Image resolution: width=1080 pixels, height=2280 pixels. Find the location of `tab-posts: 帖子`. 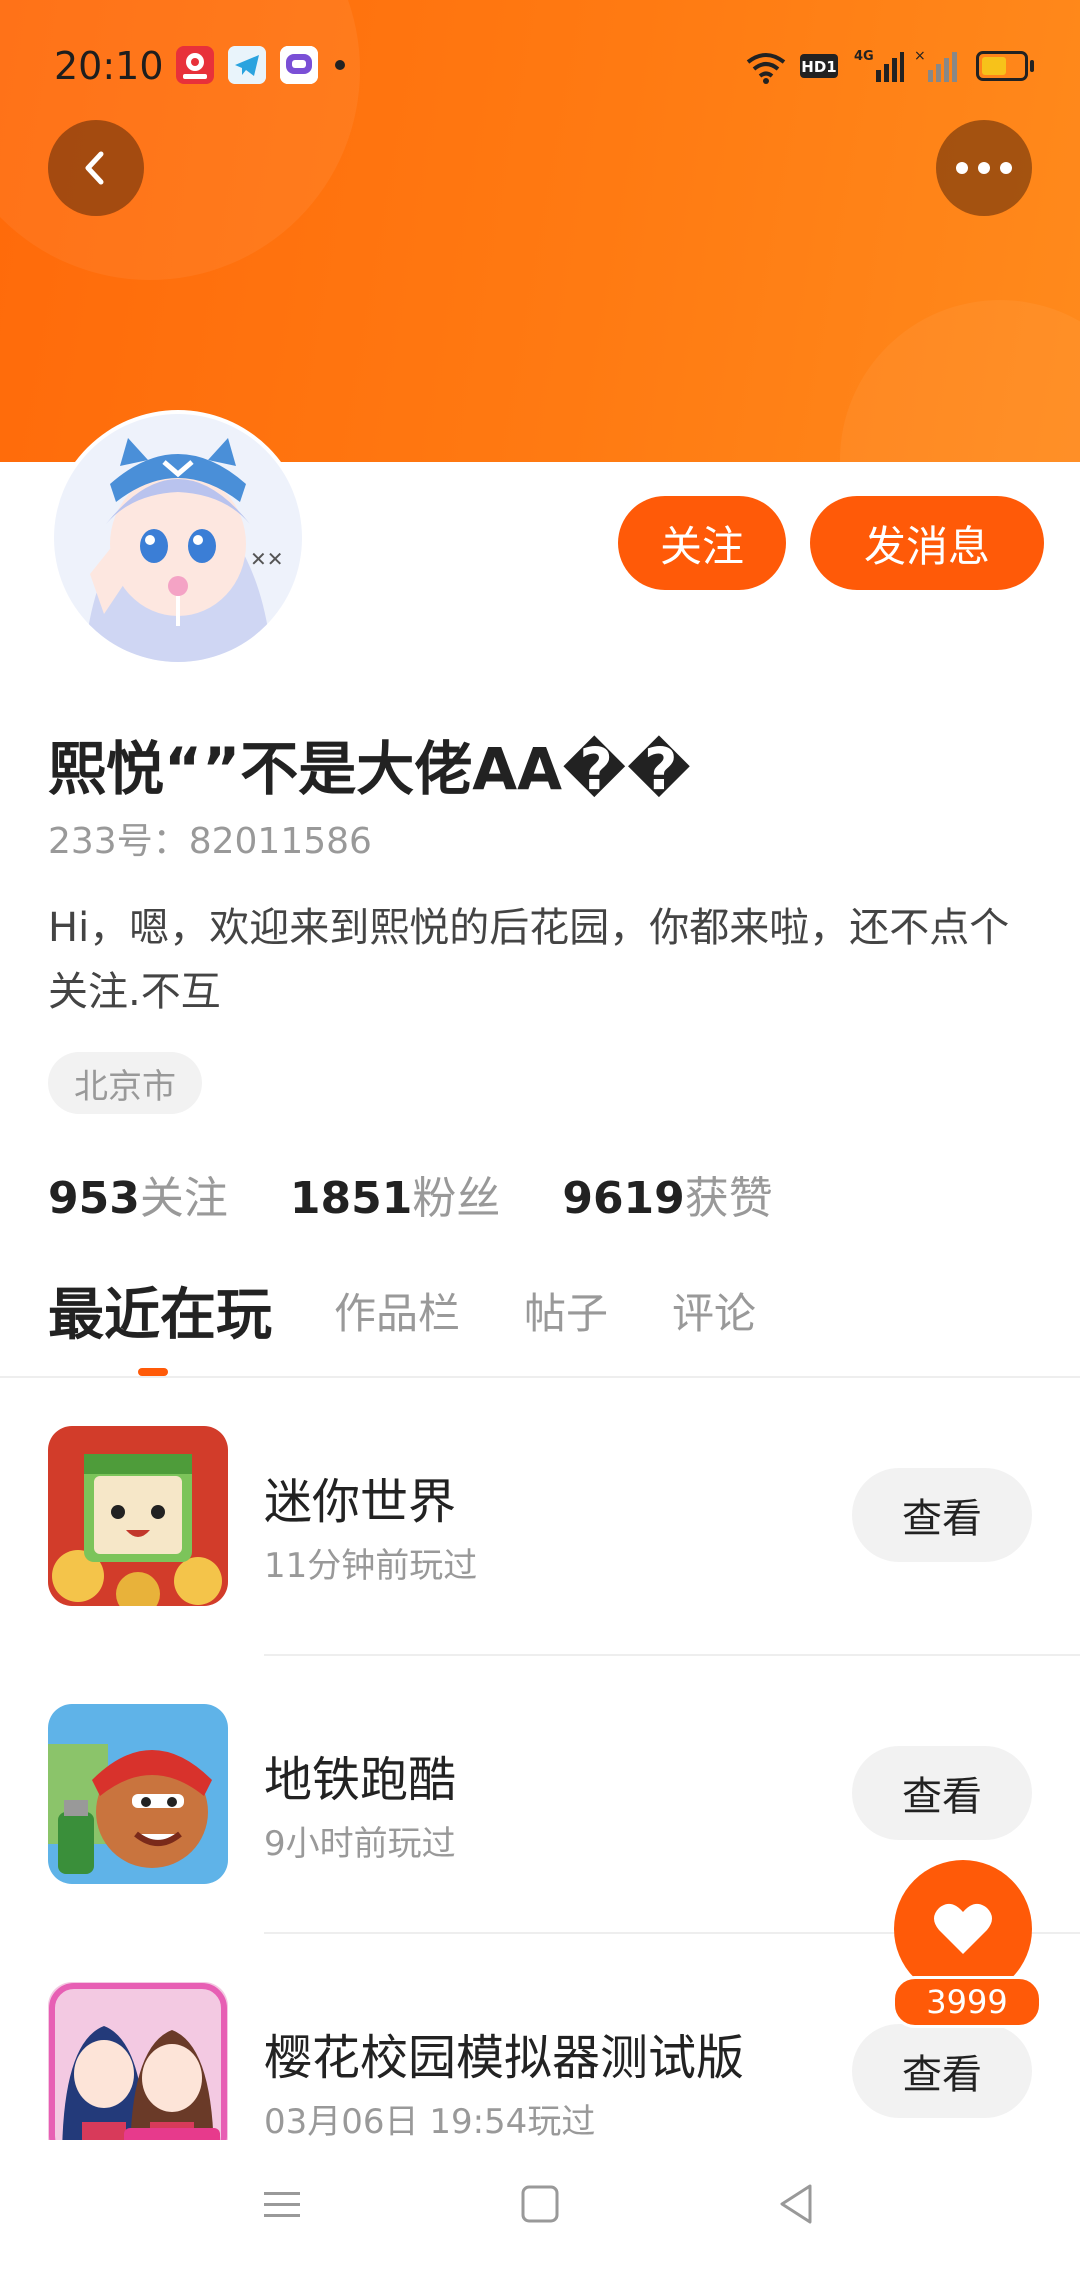

tab-posts: 帖子 is located at coordinates (566, 1310).